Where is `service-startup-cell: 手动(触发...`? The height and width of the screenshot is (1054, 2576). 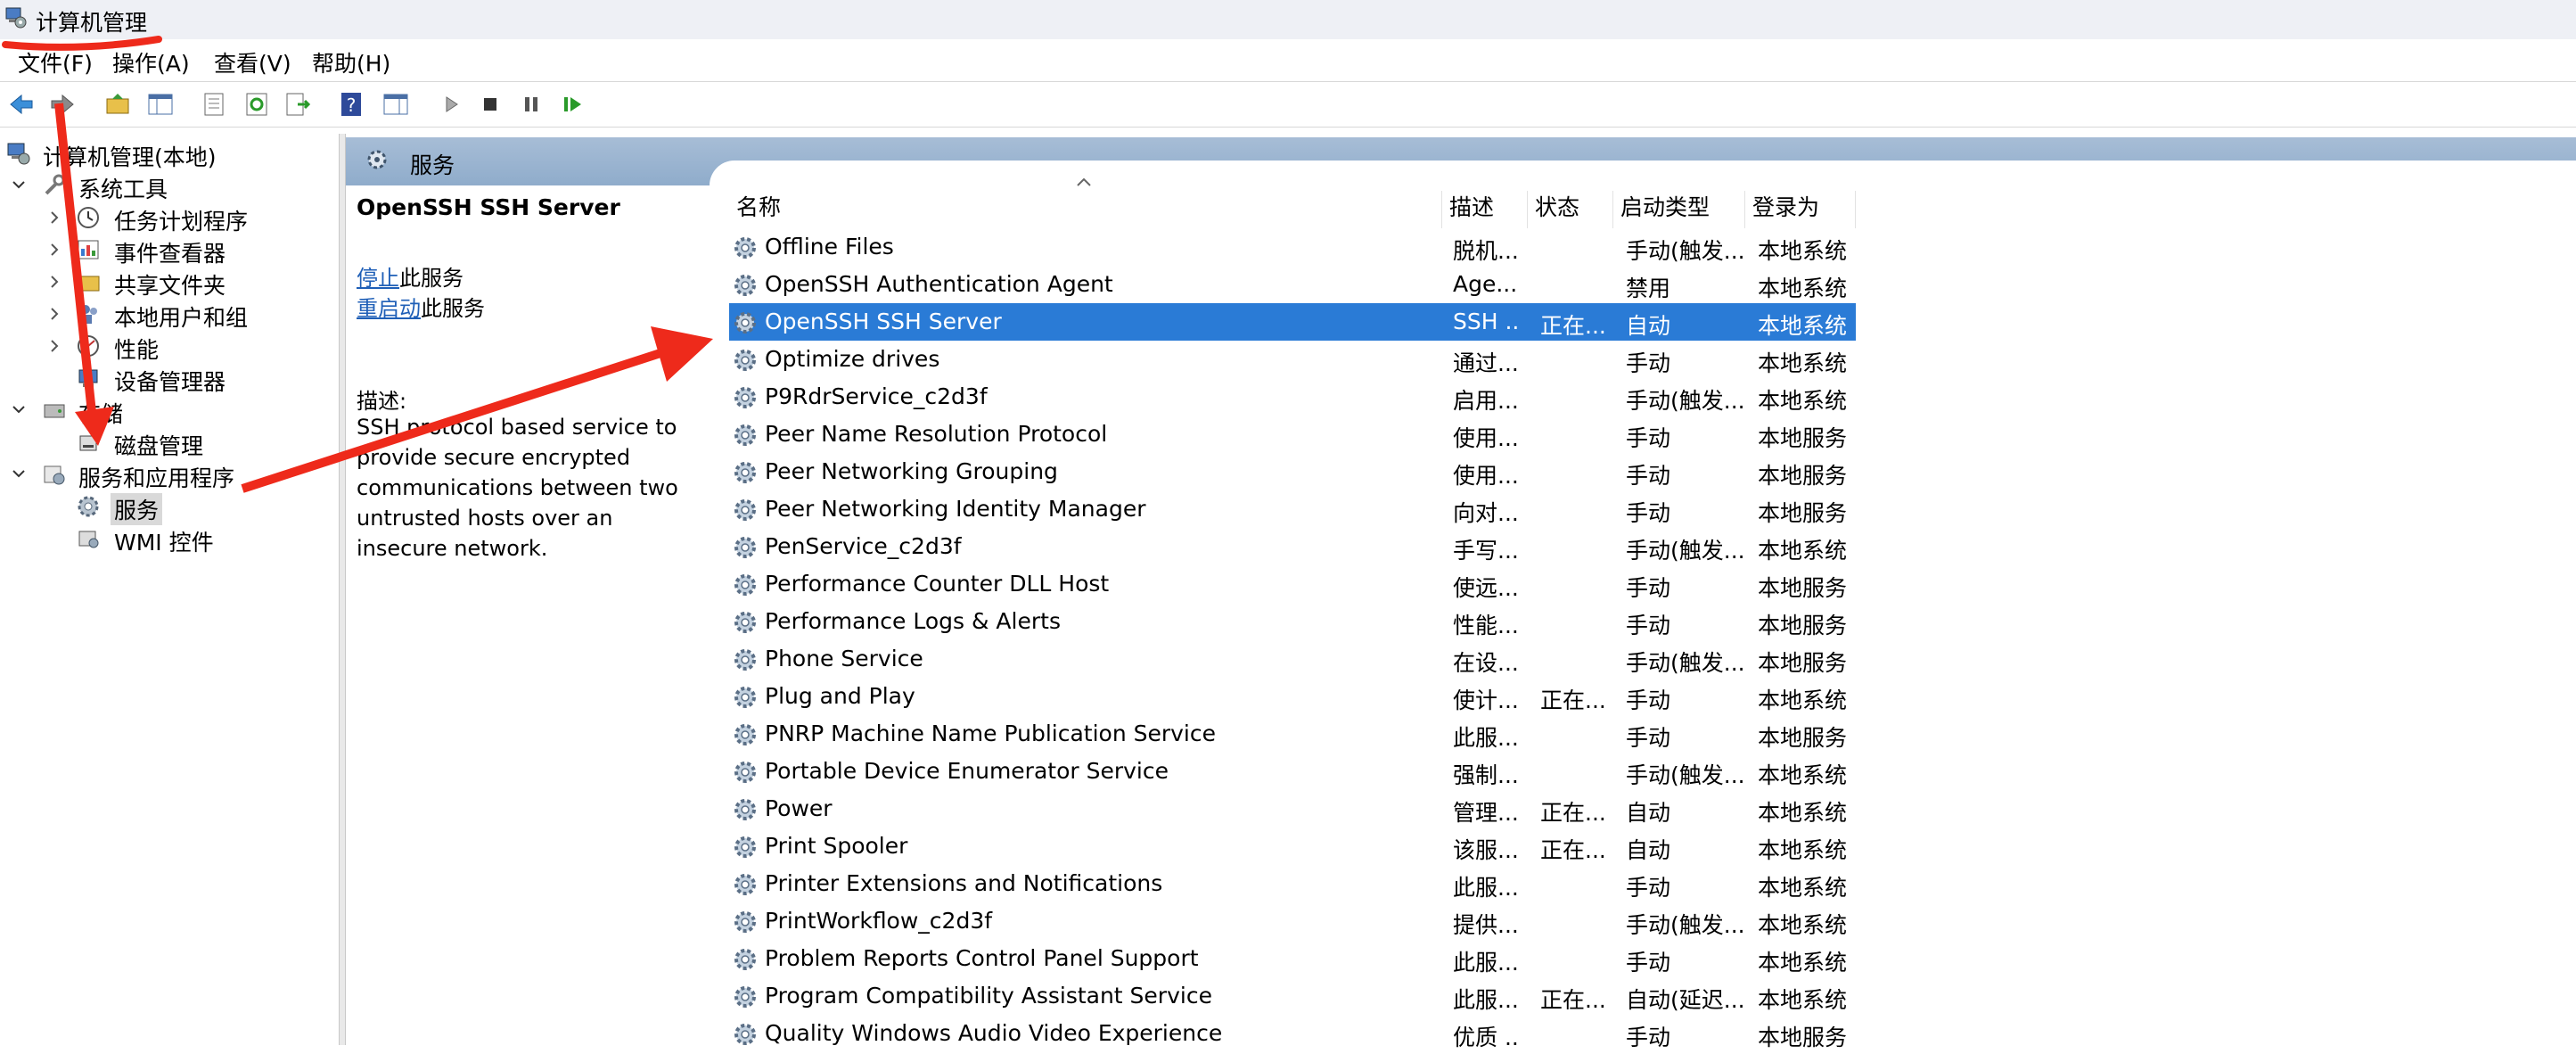
service-startup-cell: 手动(触发... is located at coordinates (1685, 251).